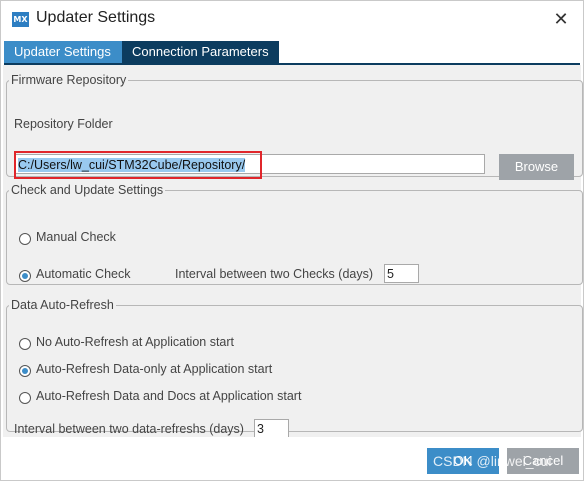 Image resolution: width=584 pixels, height=481 pixels. Describe the element at coordinates (25, 239) in the screenshot. I see `manual-check-radio` at that location.